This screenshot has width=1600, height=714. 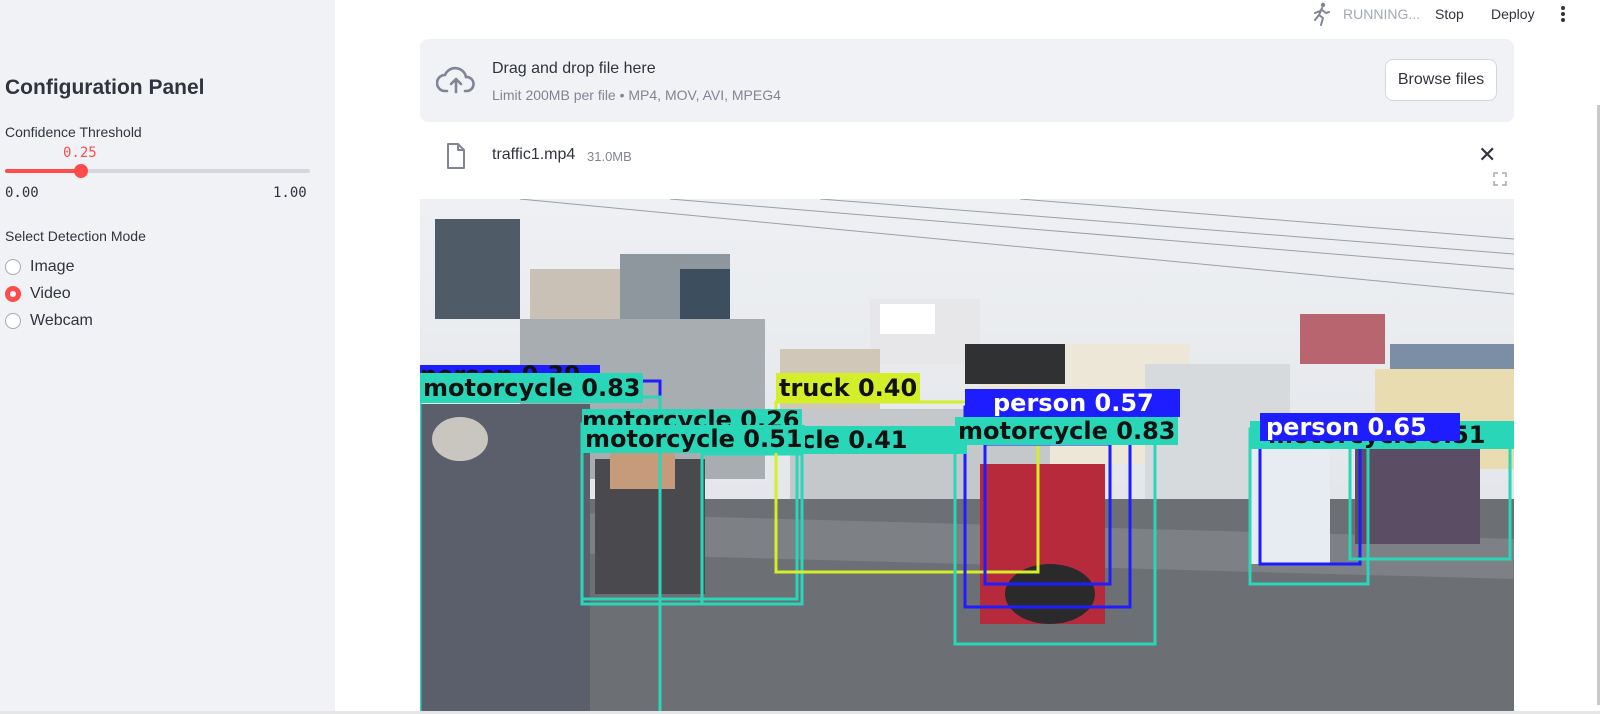 I want to click on file-icon, so click(x=456, y=156).